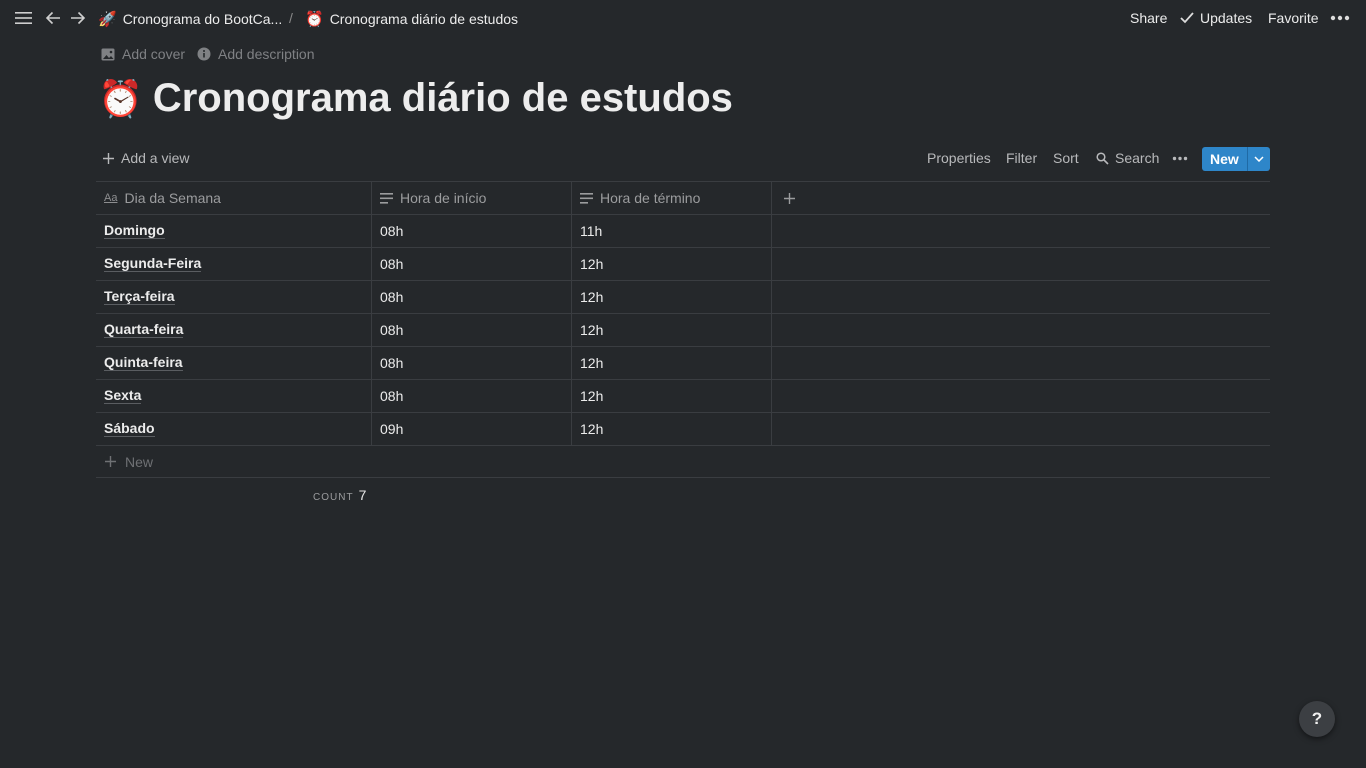  Describe the element at coordinates (108, 54) in the screenshot. I see `image-icon` at that location.